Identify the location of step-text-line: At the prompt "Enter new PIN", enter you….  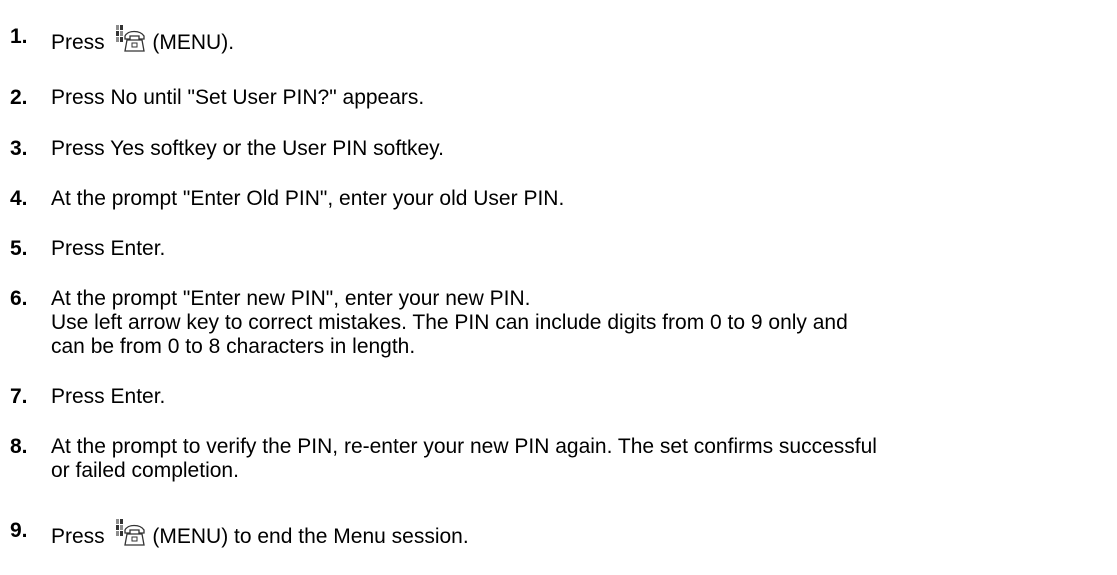
(291, 298).